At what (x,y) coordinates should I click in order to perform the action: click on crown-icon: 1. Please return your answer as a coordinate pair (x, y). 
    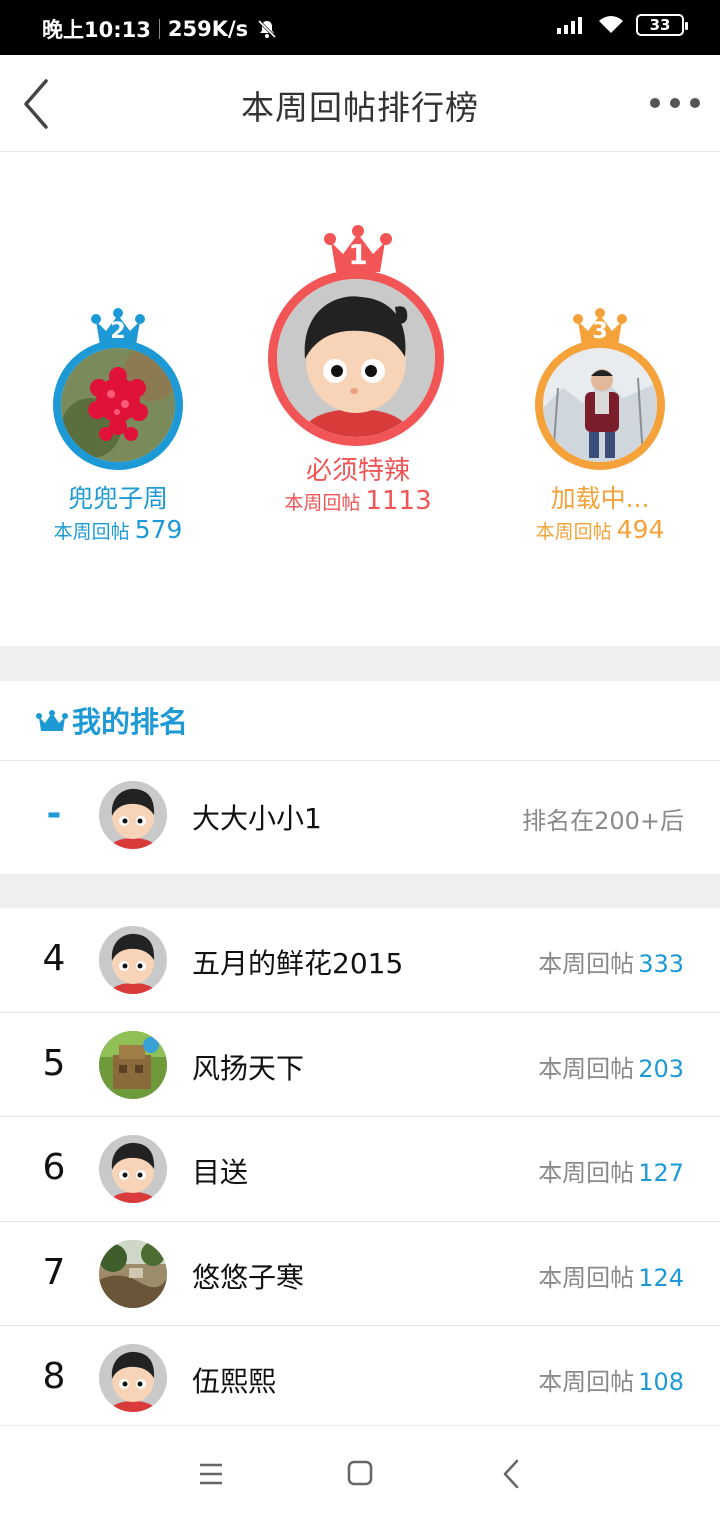
    Looking at the image, I should click on (358, 249).